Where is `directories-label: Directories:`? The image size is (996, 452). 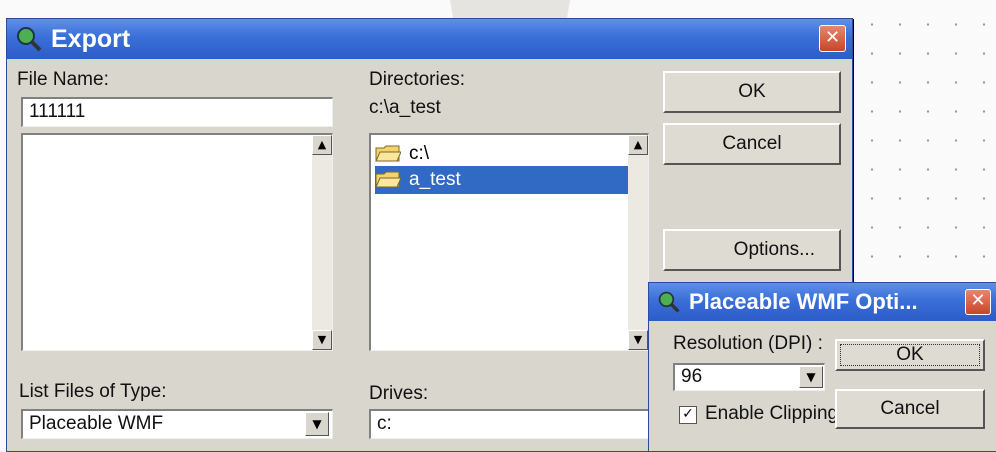
directories-label: Directories: is located at coordinates (417, 79).